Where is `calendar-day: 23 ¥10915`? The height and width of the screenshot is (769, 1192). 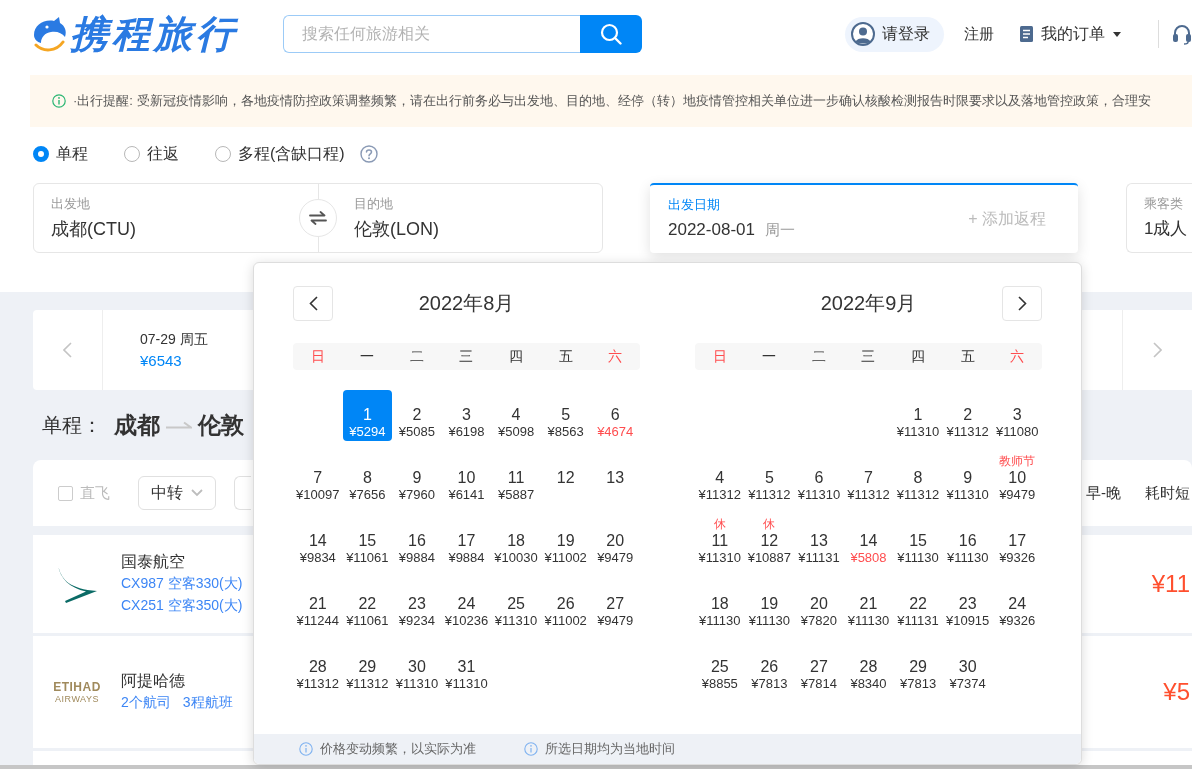
calendar-day: 23 ¥10915 is located at coordinates (967, 604).